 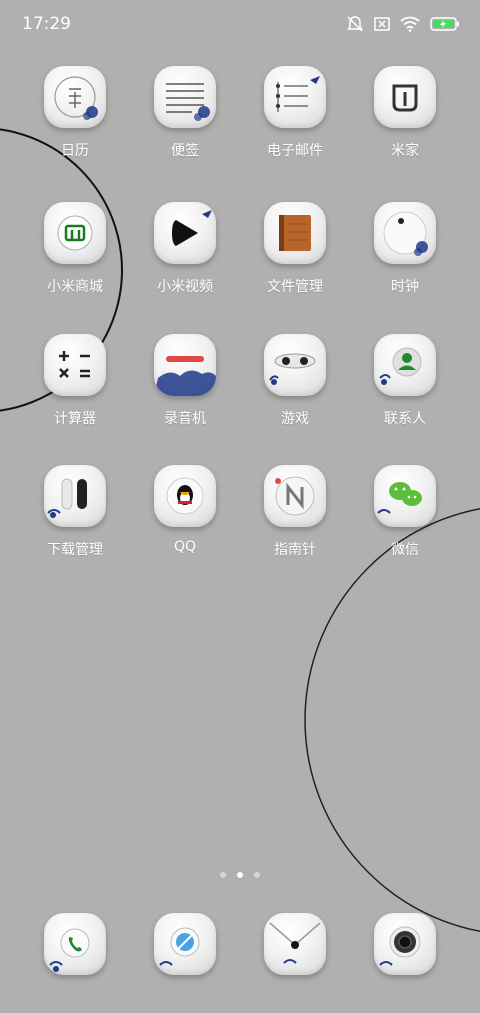 What do you see at coordinates (405, 98) in the screenshot?
I see `mijia-icon` at bounding box center [405, 98].